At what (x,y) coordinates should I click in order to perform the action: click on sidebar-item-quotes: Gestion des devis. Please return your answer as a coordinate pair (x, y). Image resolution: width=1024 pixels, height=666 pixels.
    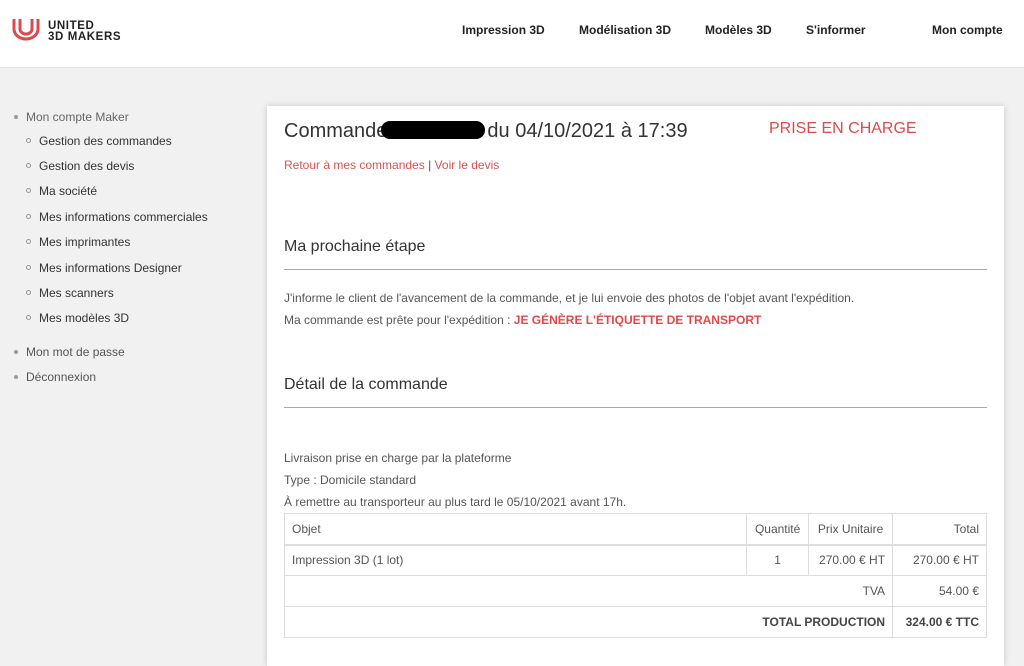
    Looking at the image, I should click on (80, 166).